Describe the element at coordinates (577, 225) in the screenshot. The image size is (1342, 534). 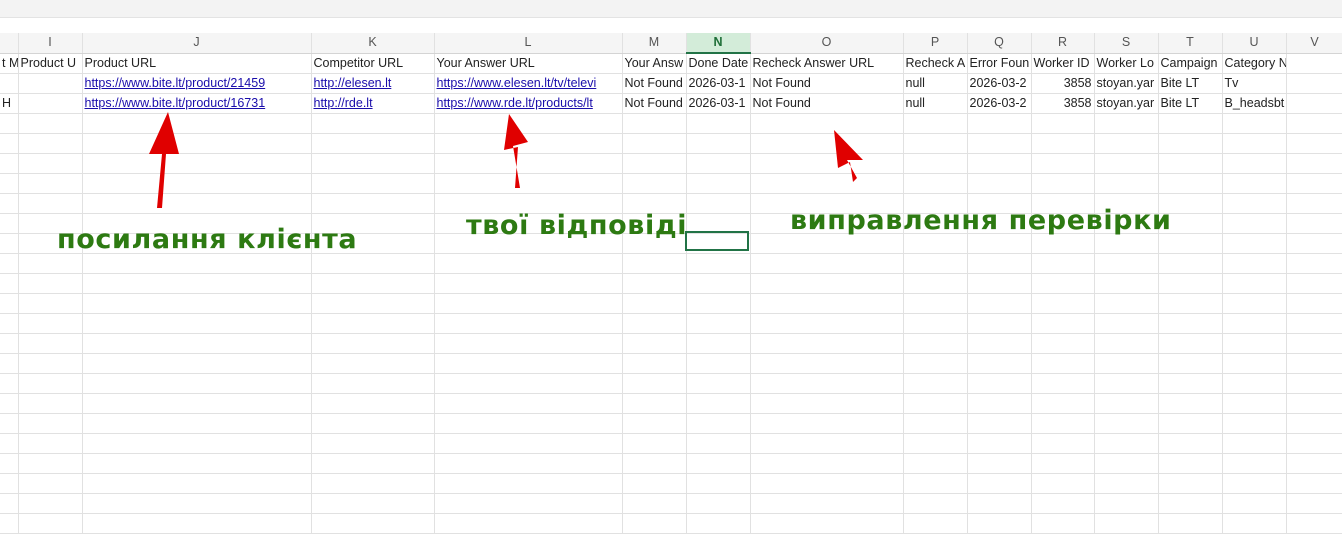
I see `annotation-your-answers: твої відповіді` at that location.